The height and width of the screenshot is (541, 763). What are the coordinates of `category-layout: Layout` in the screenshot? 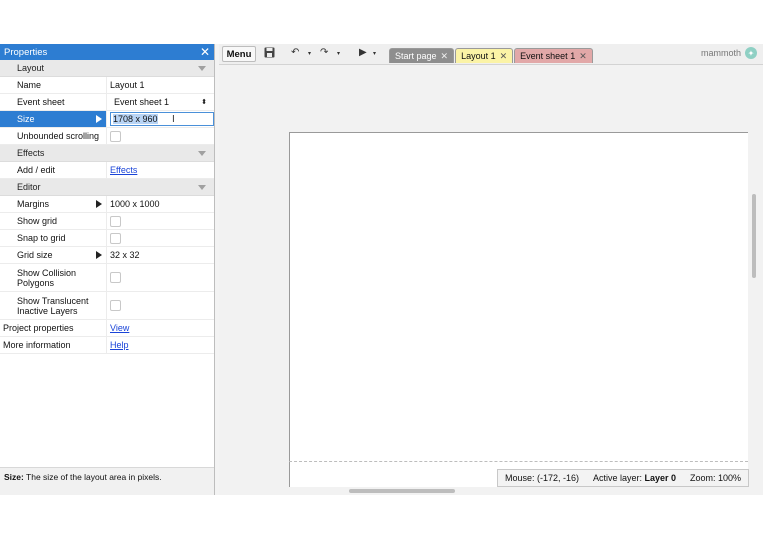 It's located at (107, 68).